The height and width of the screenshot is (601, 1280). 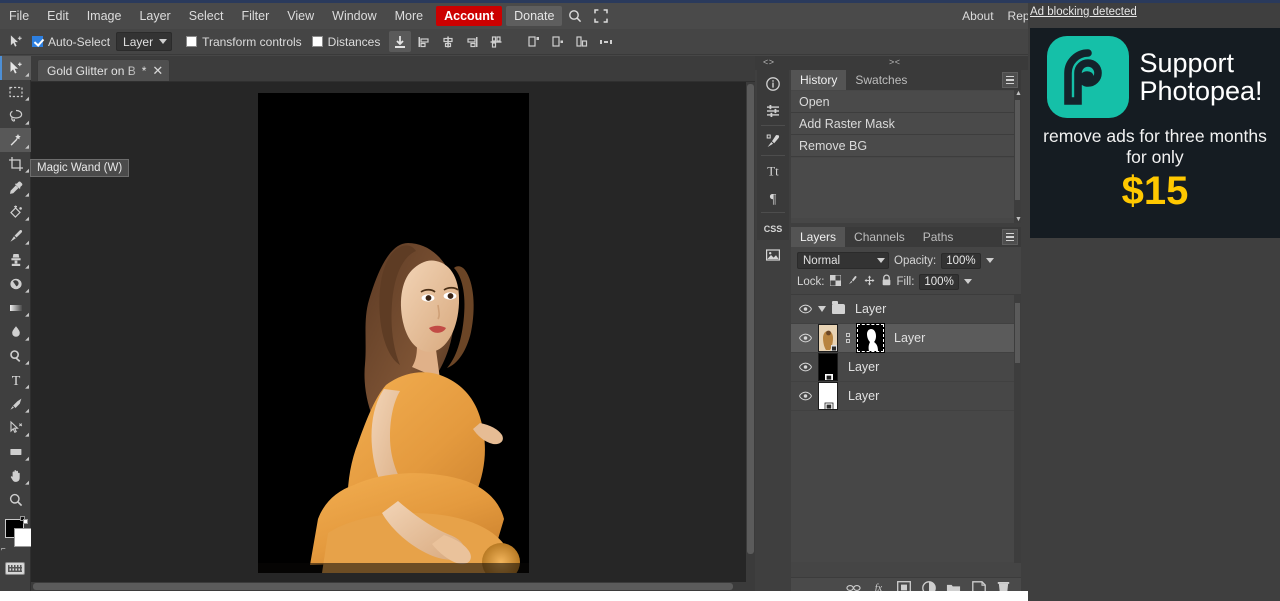 I want to click on crop-tool, so click(x=15, y=164).